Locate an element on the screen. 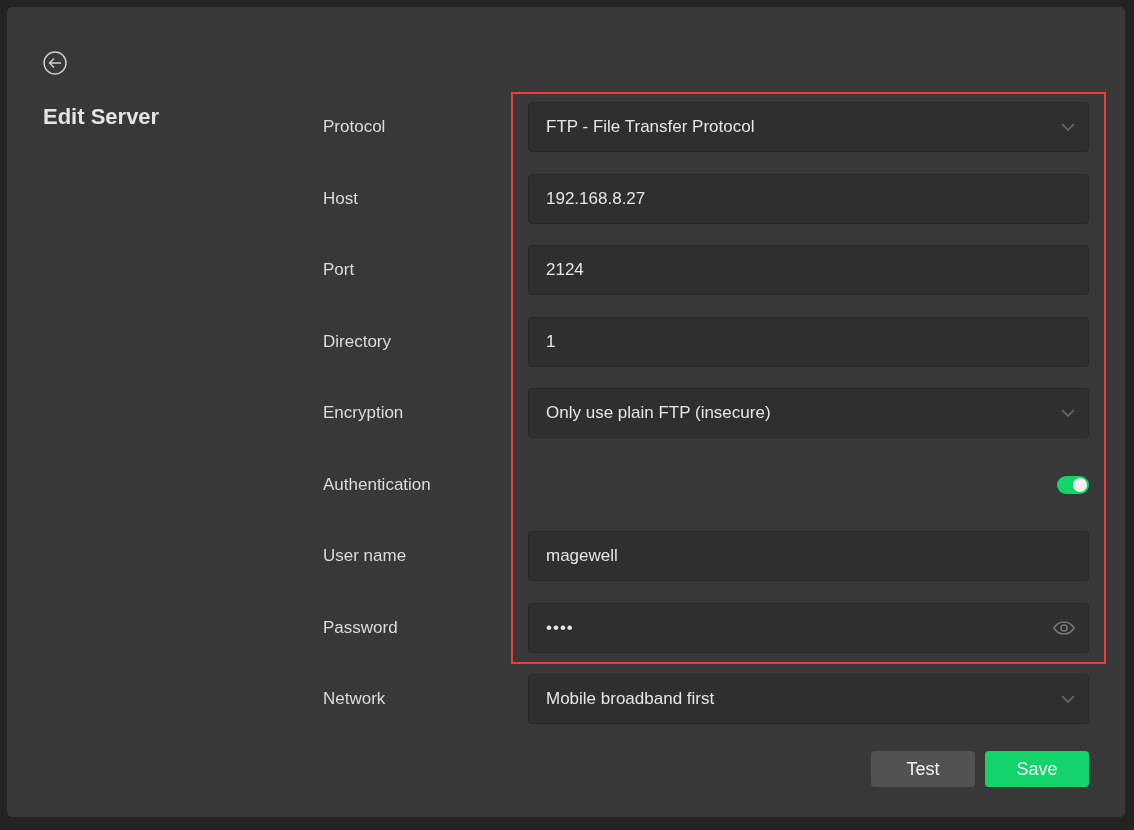 The width and height of the screenshot is (1134, 830). field-label: Password is located at coordinates (361, 627).